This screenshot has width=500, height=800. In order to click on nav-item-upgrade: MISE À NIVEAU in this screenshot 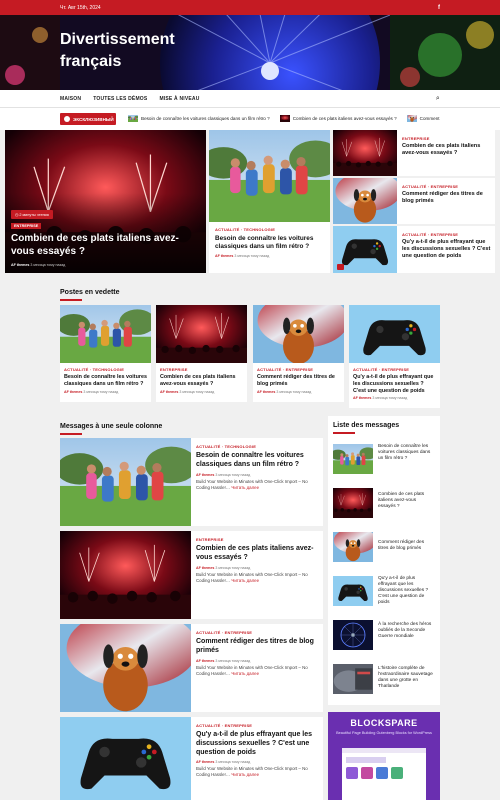, I will do `click(179, 99)`.